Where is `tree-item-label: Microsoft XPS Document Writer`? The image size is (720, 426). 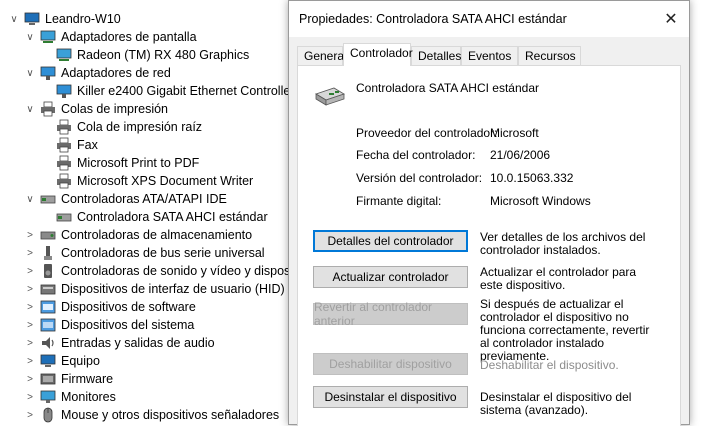 tree-item-label: Microsoft XPS Document Writer is located at coordinates (165, 181).